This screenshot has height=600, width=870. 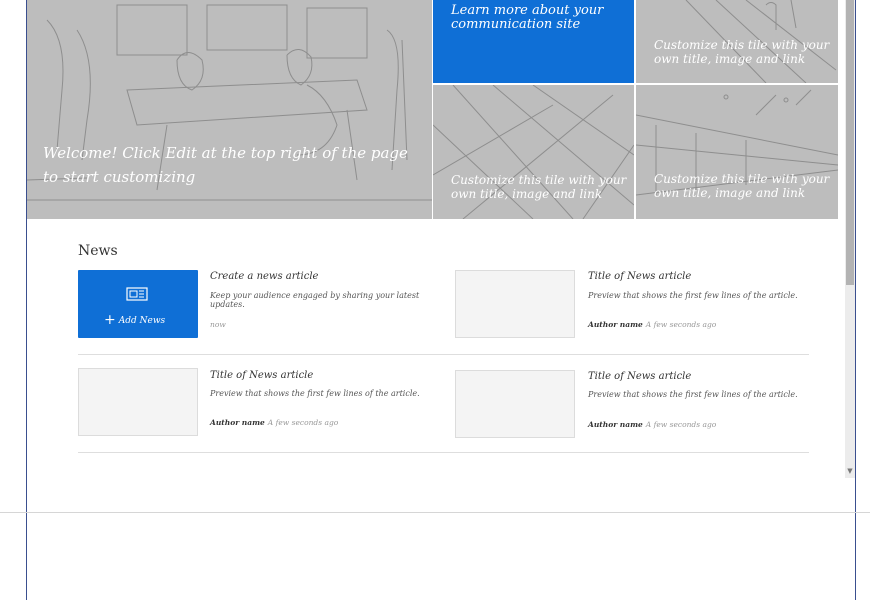 I want to click on plus-icon: +, so click(x=110, y=320).